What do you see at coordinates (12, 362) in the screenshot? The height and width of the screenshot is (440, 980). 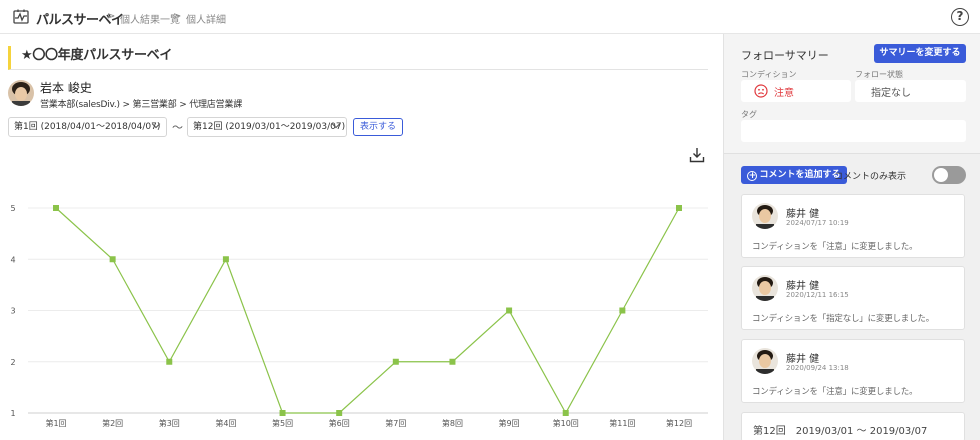 I see `y-tick-label: 2` at bounding box center [12, 362].